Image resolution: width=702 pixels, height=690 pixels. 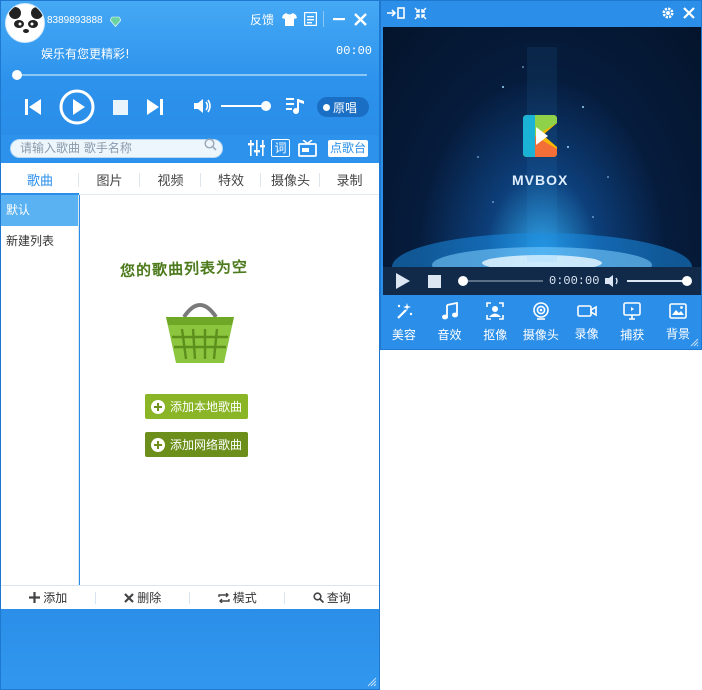 I want to click on add-local-songs-button: 添加本地歌曲, so click(x=196, y=406).